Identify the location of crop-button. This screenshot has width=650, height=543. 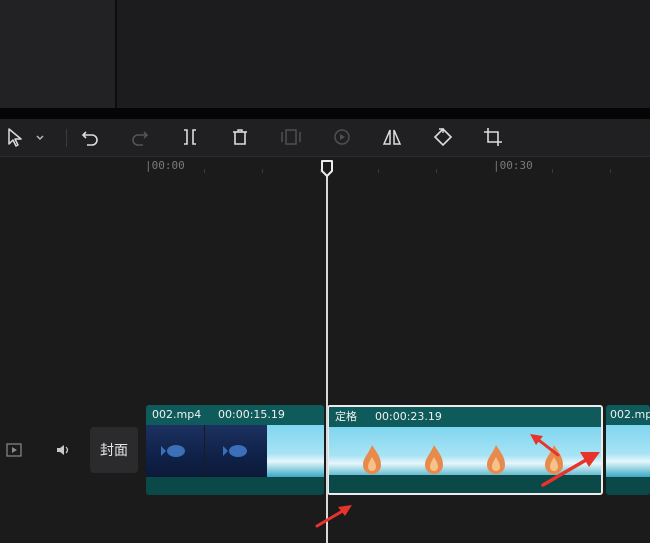
(493, 137).